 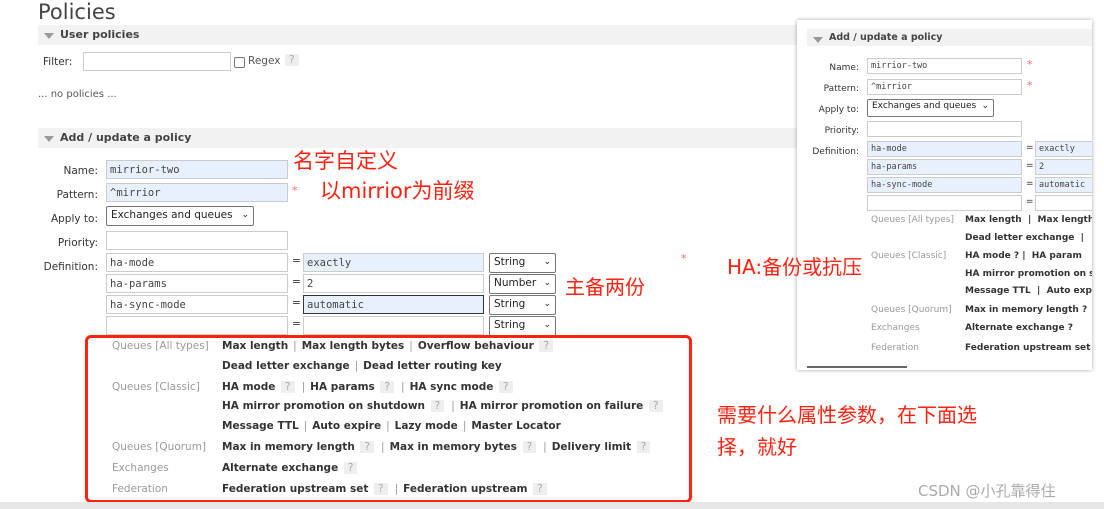 I want to click on policy-keys-line: HA mode ? | HA params ? | HA sync mode ?, so click(x=368, y=386).